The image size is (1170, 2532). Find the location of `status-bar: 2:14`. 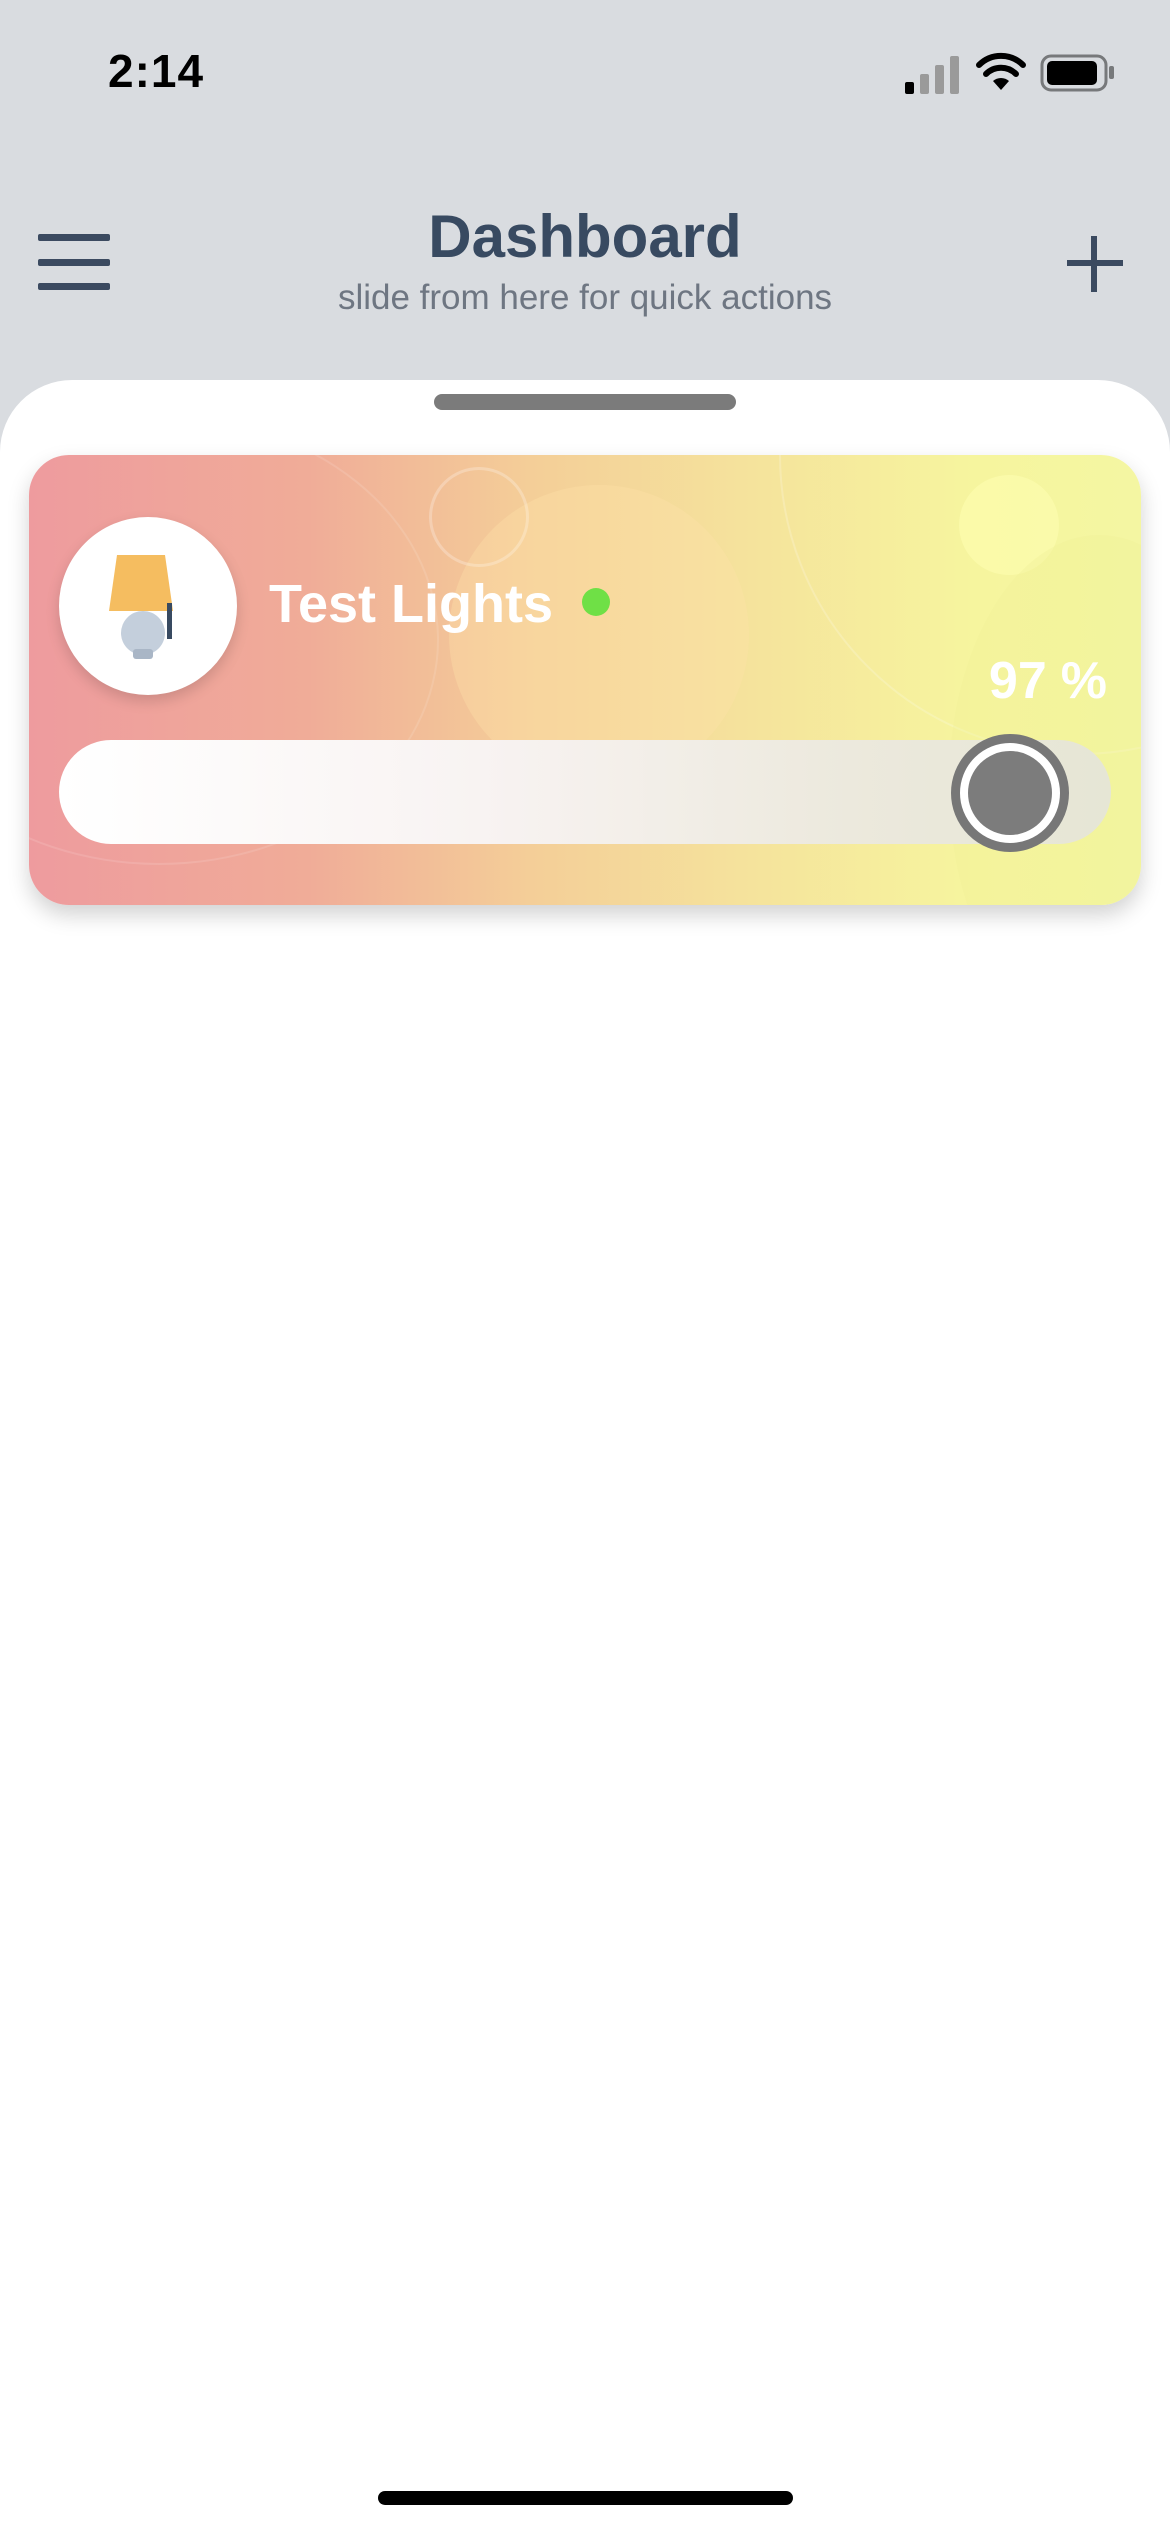

status-bar: 2:14 is located at coordinates (585, 70).